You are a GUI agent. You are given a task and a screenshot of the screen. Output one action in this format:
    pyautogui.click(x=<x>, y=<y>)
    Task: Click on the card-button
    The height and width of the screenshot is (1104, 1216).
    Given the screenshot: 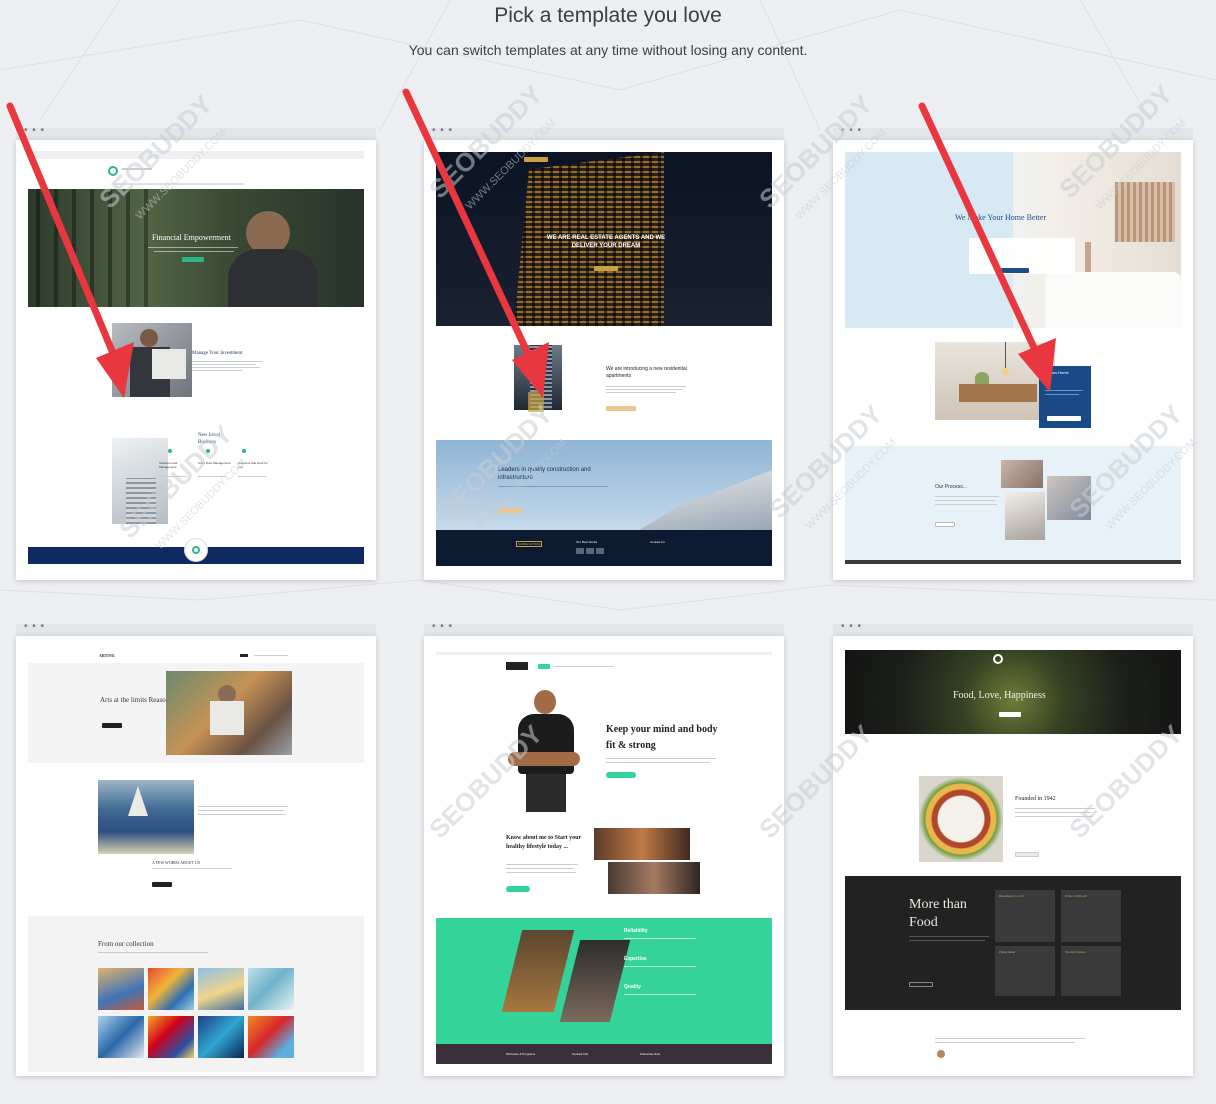 What is the action you would take?
    pyautogui.click(x=1064, y=418)
    